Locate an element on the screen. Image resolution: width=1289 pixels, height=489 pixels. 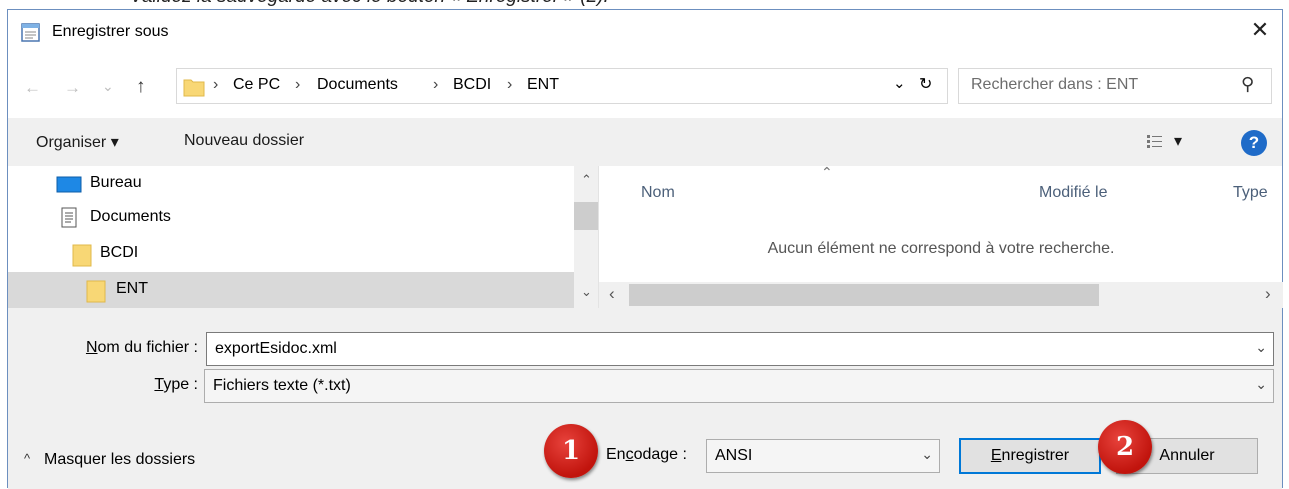
tree-item-label: BCDI is located at coordinates (119, 252).